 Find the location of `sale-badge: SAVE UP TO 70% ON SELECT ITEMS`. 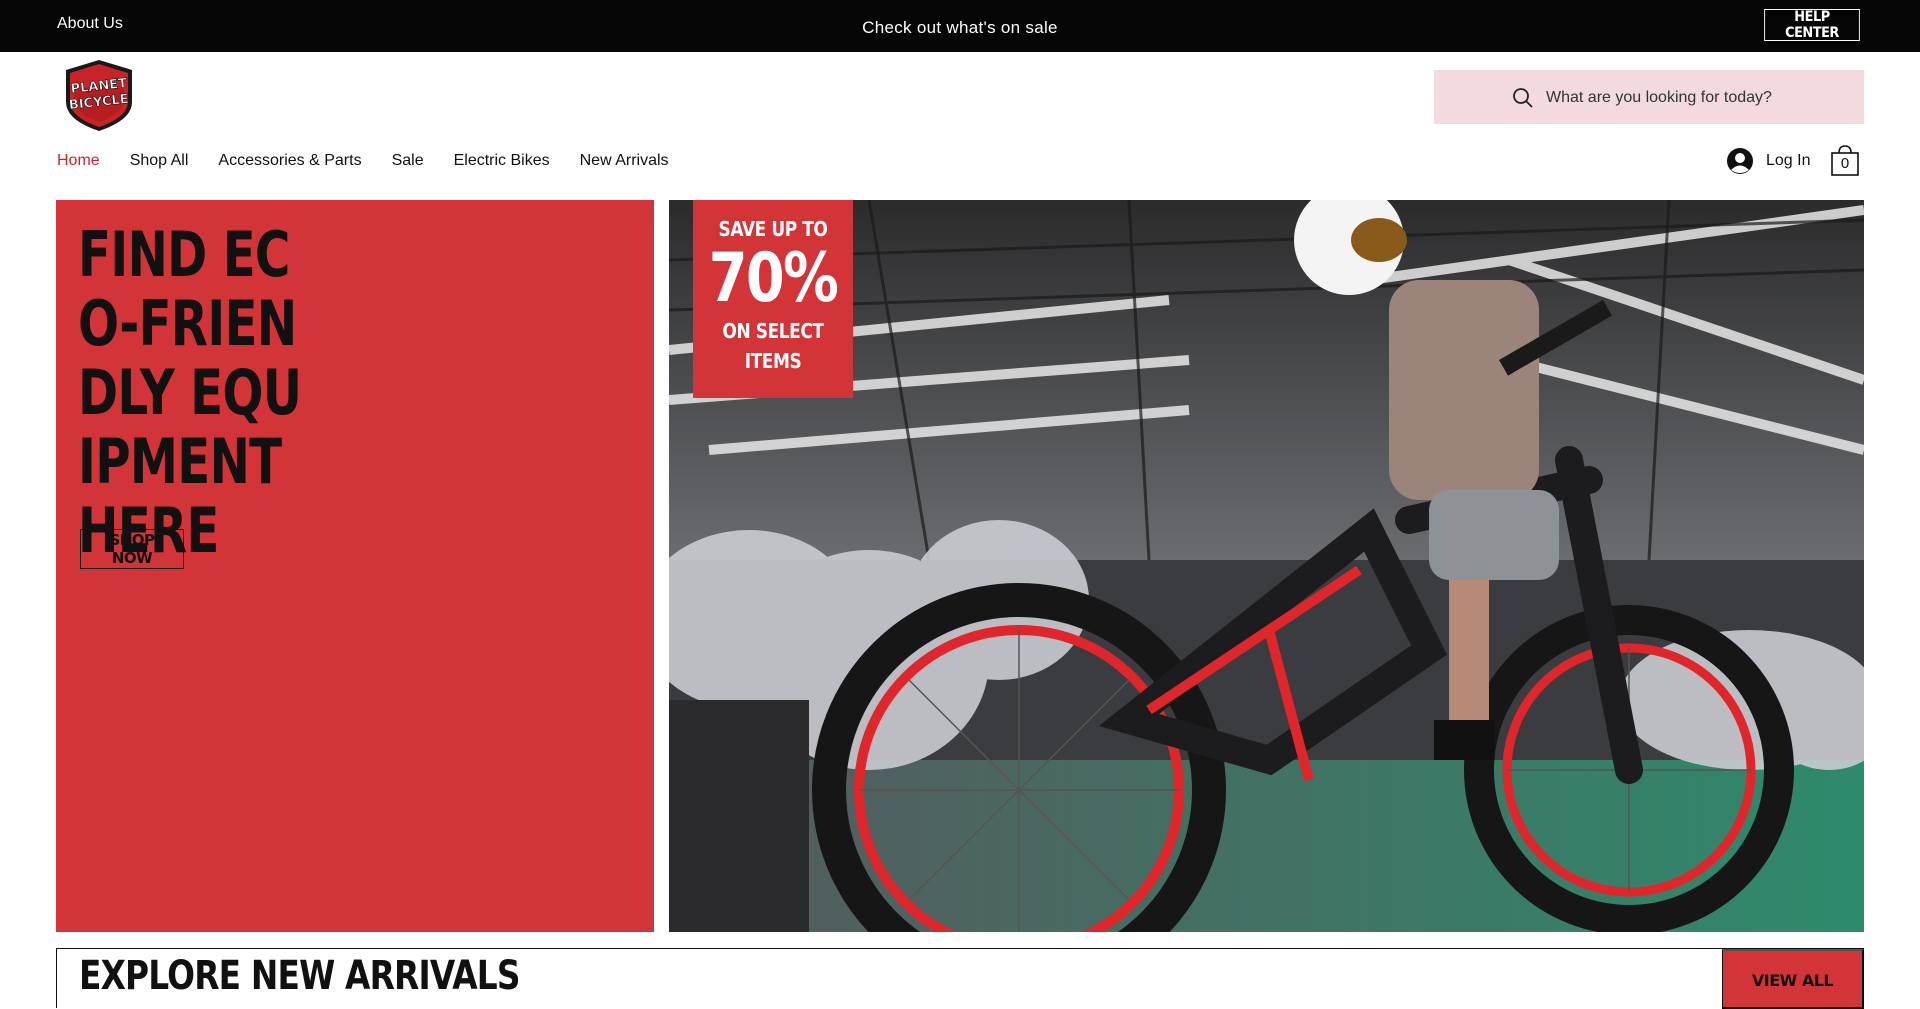

sale-badge: SAVE UP TO 70% ON SELECT ITEMS is located at coordinates (773, 299).